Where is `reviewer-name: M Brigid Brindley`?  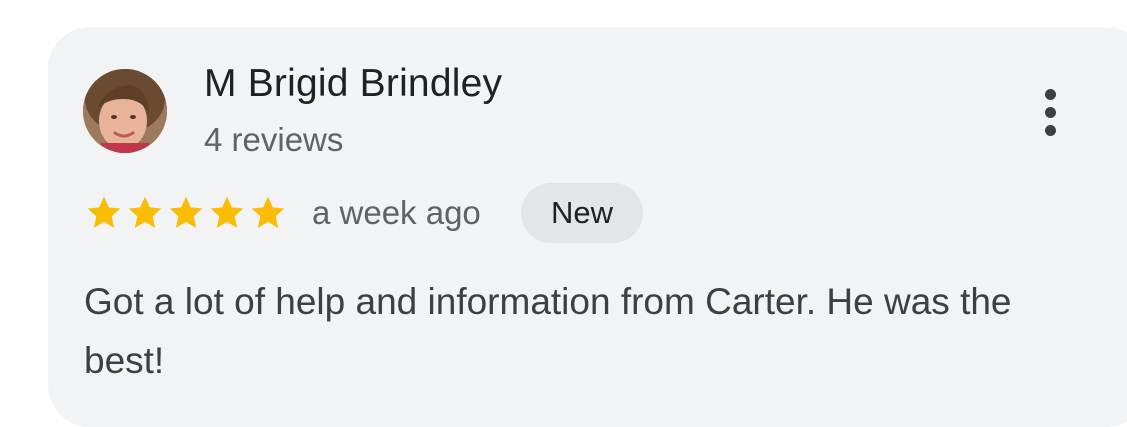 reviewer-name: M Brigid Brindley is located at coordinates (353, 84).